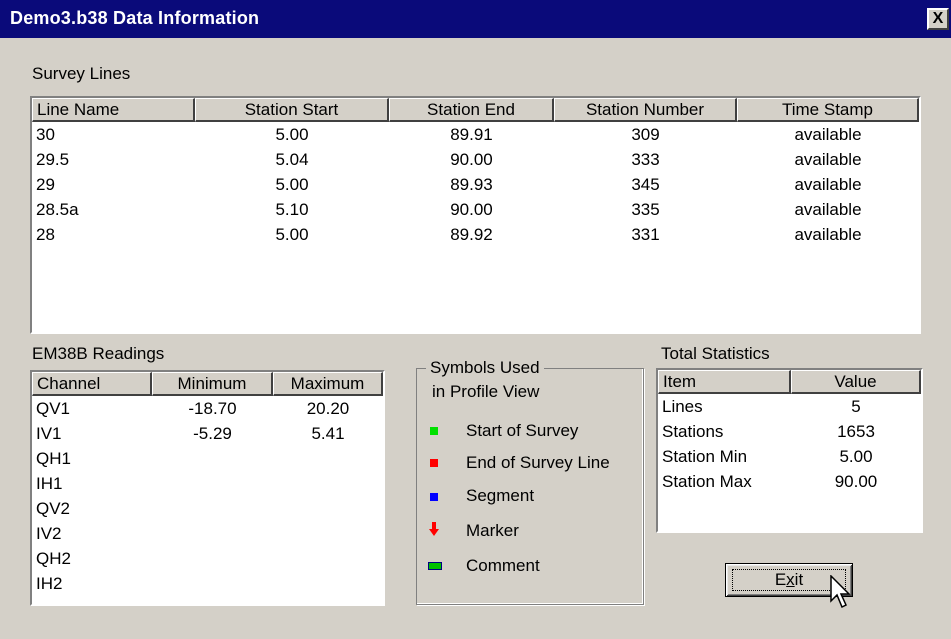 The height and width of the screenshot is (639, 951). I want to click on red-down-arrow-icon, so click(434, 529).